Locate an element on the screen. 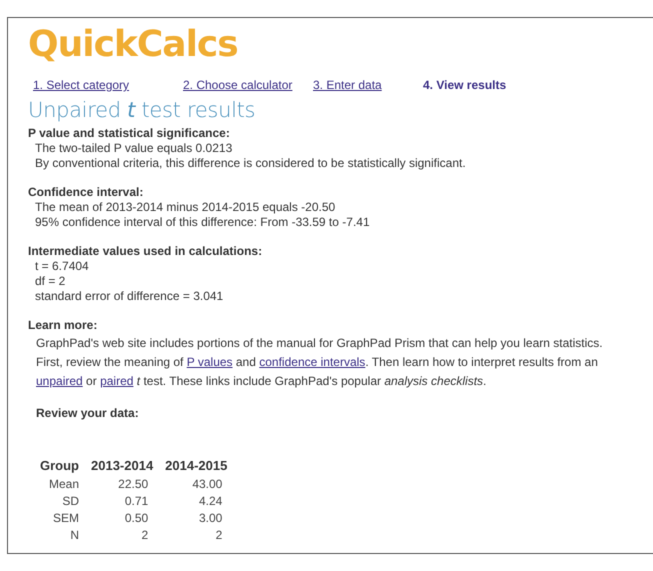  result-line: The mean of 2013-2014 minus 2014-2015 equals -20.50 is located at coordinates (185, 207).